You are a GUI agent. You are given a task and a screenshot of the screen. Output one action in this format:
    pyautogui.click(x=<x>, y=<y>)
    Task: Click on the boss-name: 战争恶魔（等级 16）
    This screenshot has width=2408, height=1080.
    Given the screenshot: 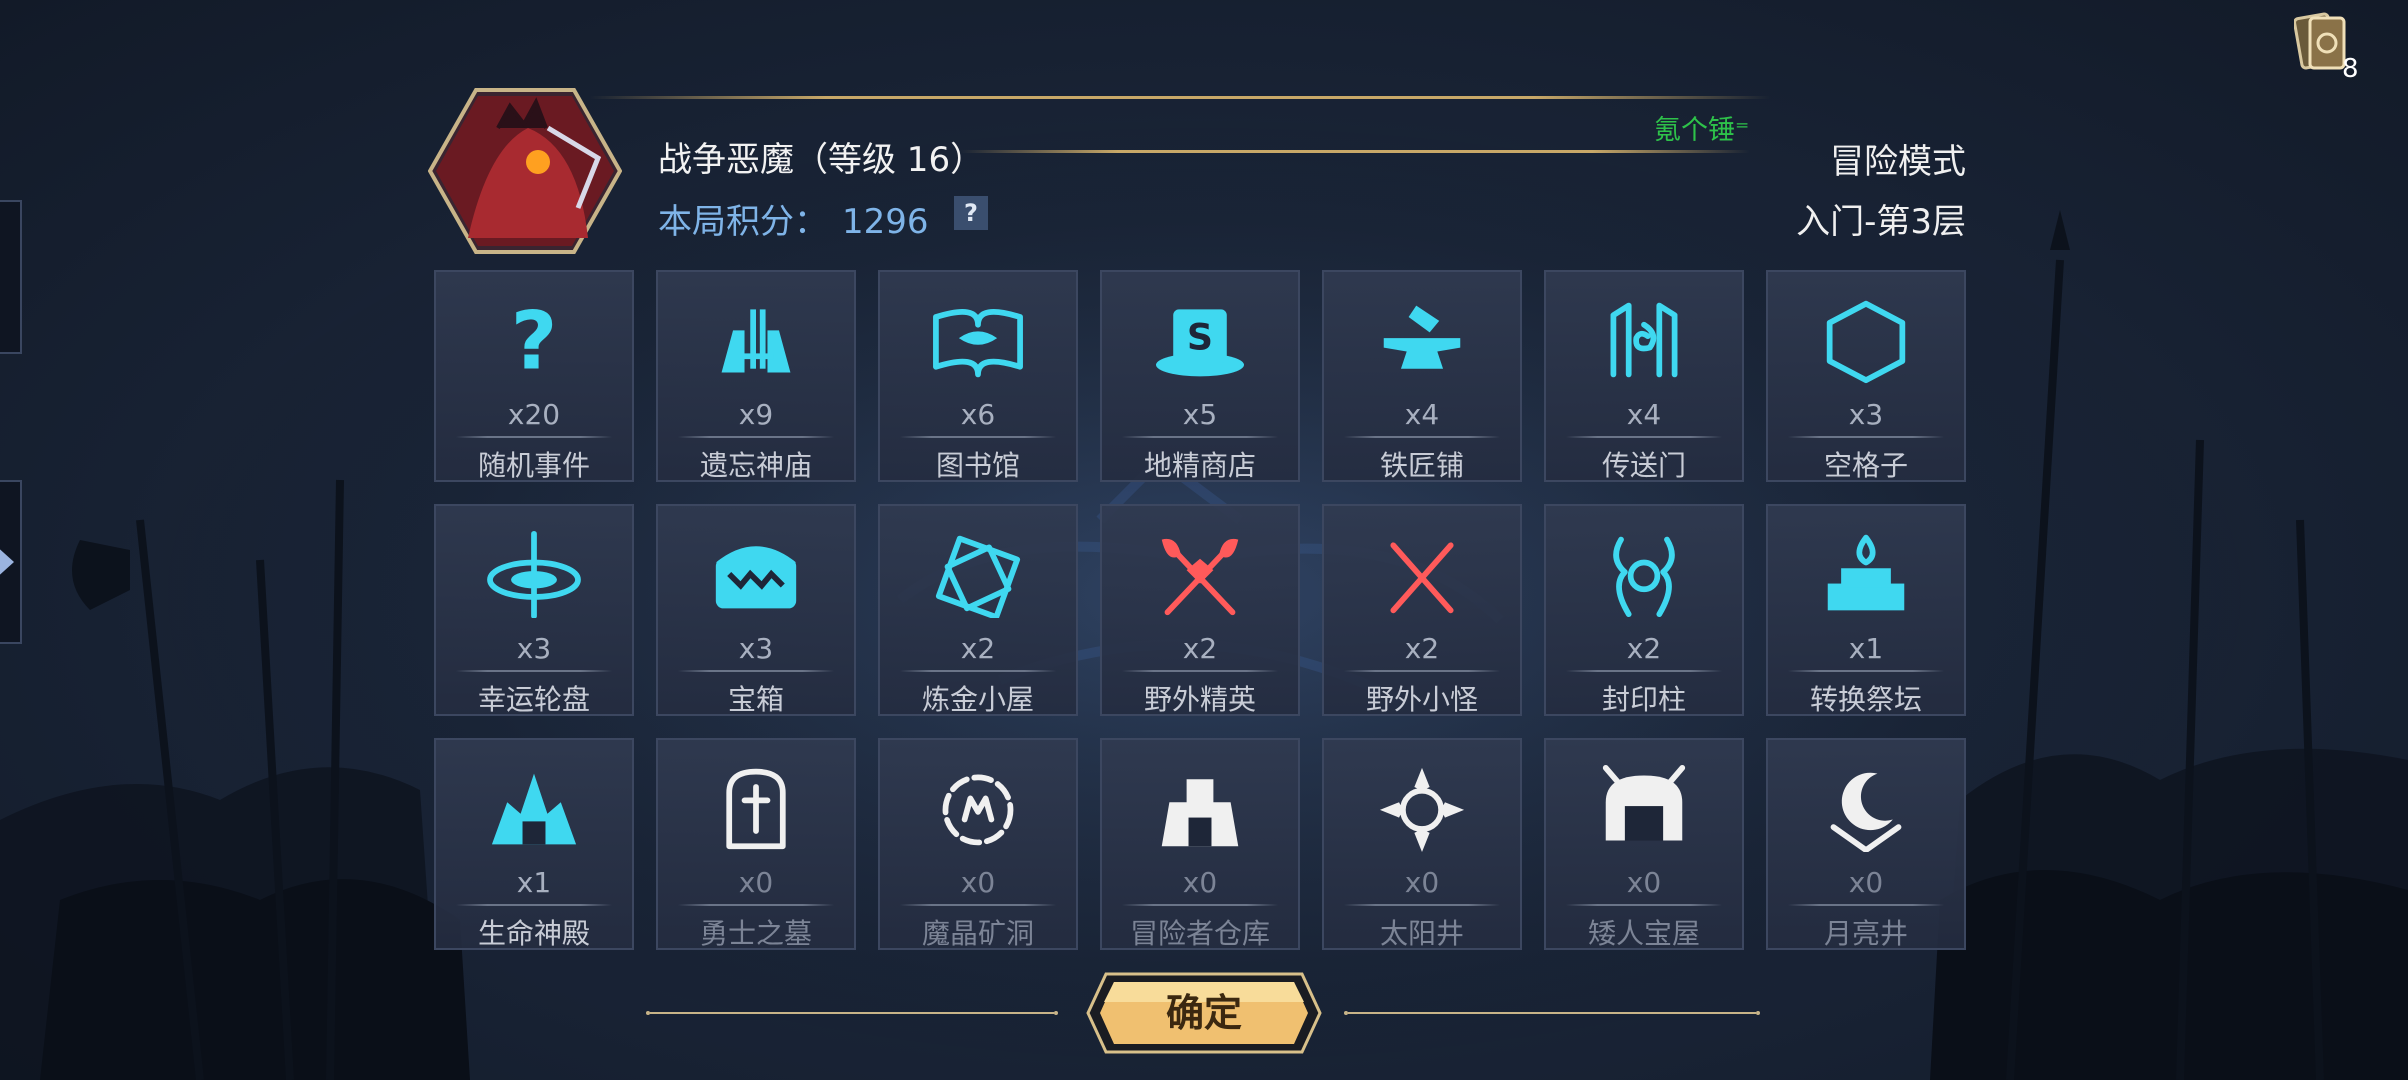 What is the action you would take?
    pyautogui.click(x=821, y=160)
    